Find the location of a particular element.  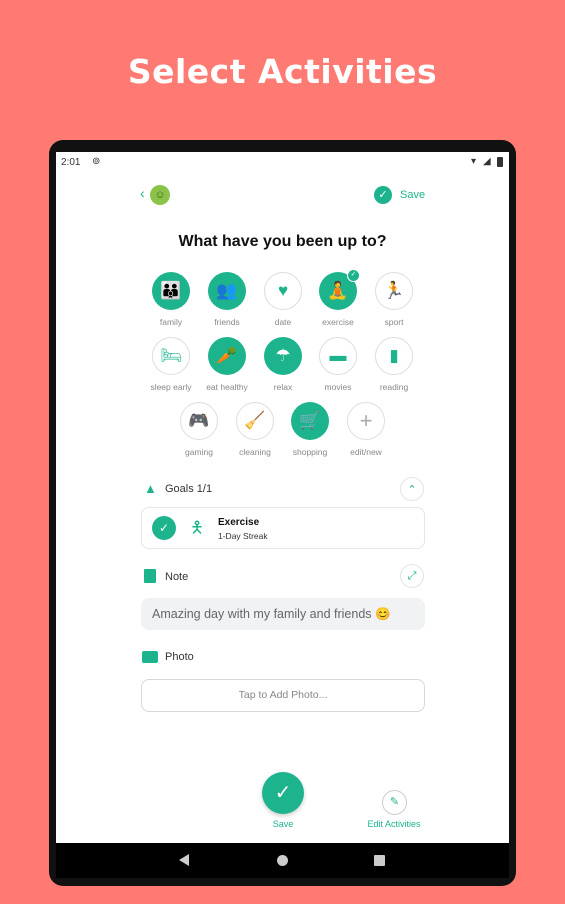

nav-bar is located at coordinates (282, 860).